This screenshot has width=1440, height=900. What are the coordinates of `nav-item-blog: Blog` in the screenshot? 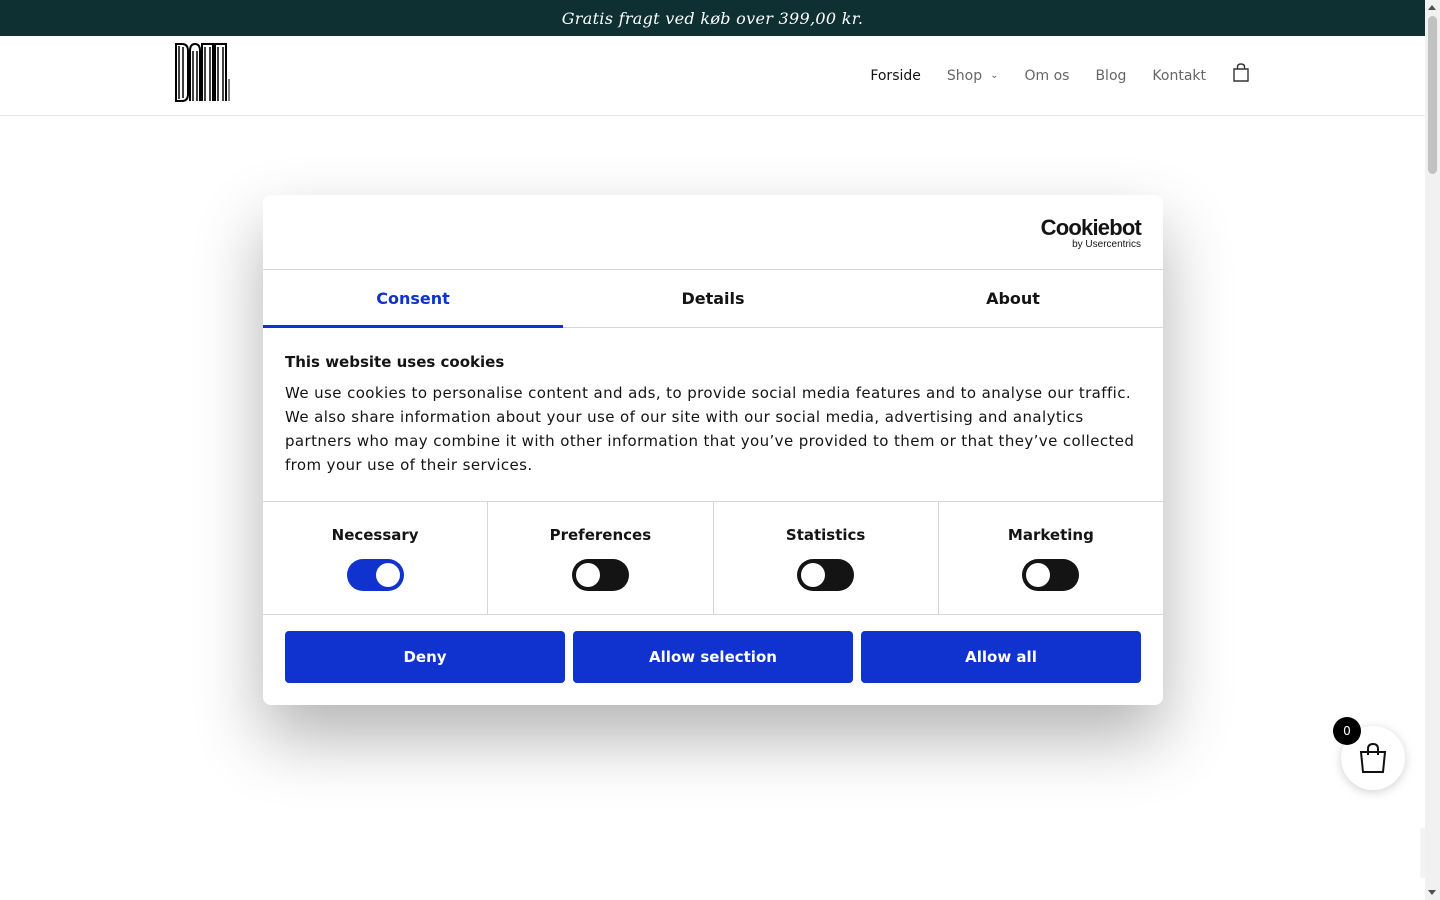 It's located at (1110, 76).